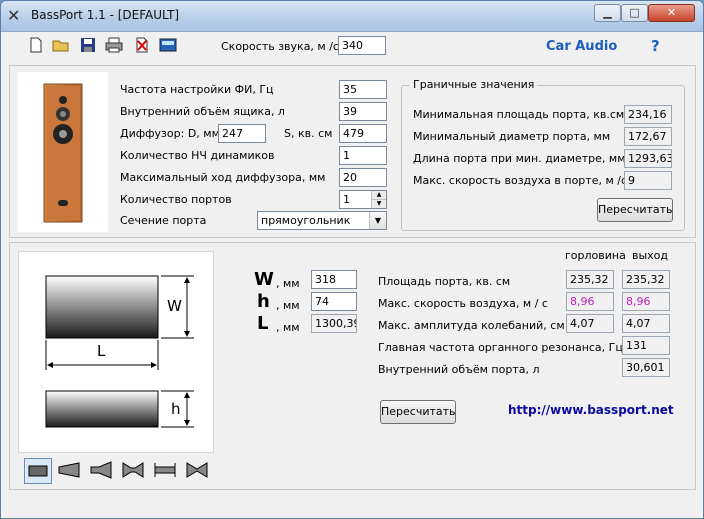 The image size is (704, 519). Describe the element at coordinates (198, 471) in the screenshot. I see `shape-bow-button` at that location.